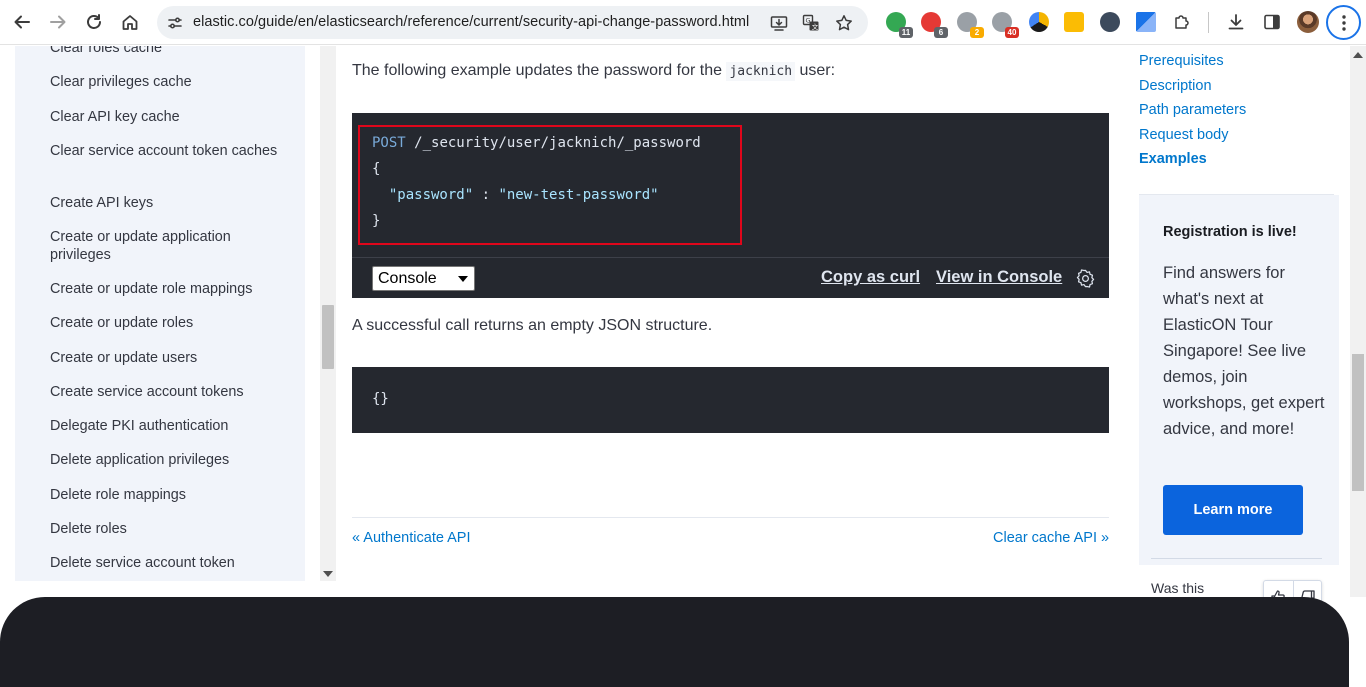  Describe the element at coordinates (970, 25) in the screenshot. I see `gray-extension-icon: 2` at that location.